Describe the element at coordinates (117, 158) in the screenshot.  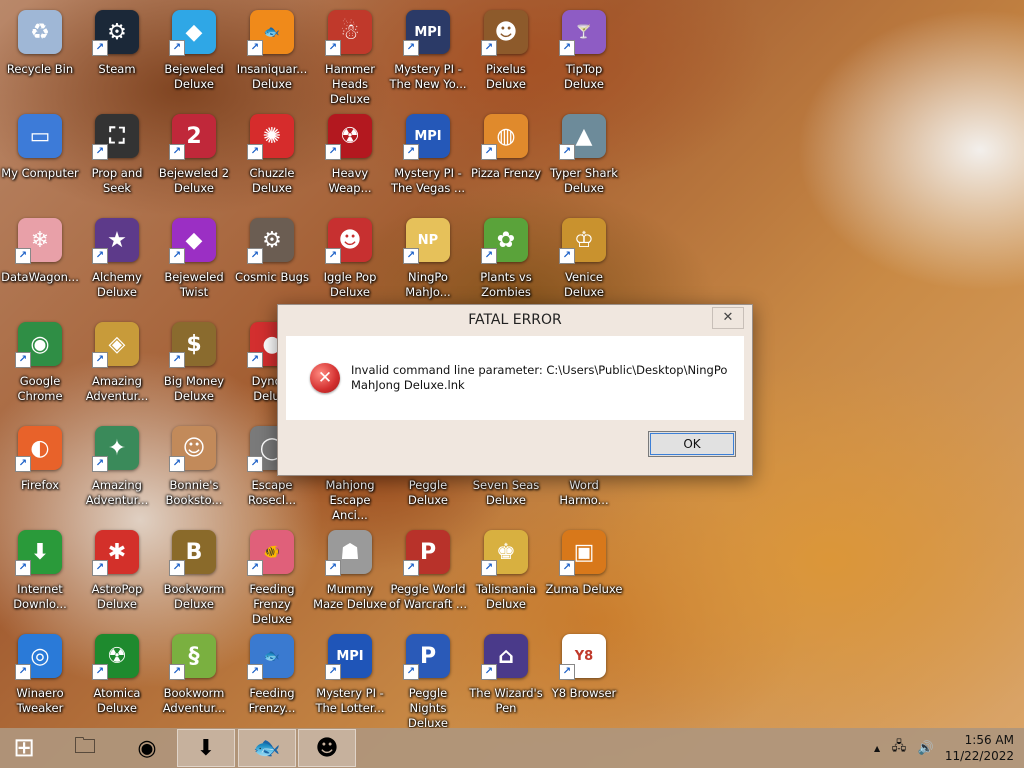
I see `desktop-shortcut: ⛶ ↗ Prop and Seek` at that location.